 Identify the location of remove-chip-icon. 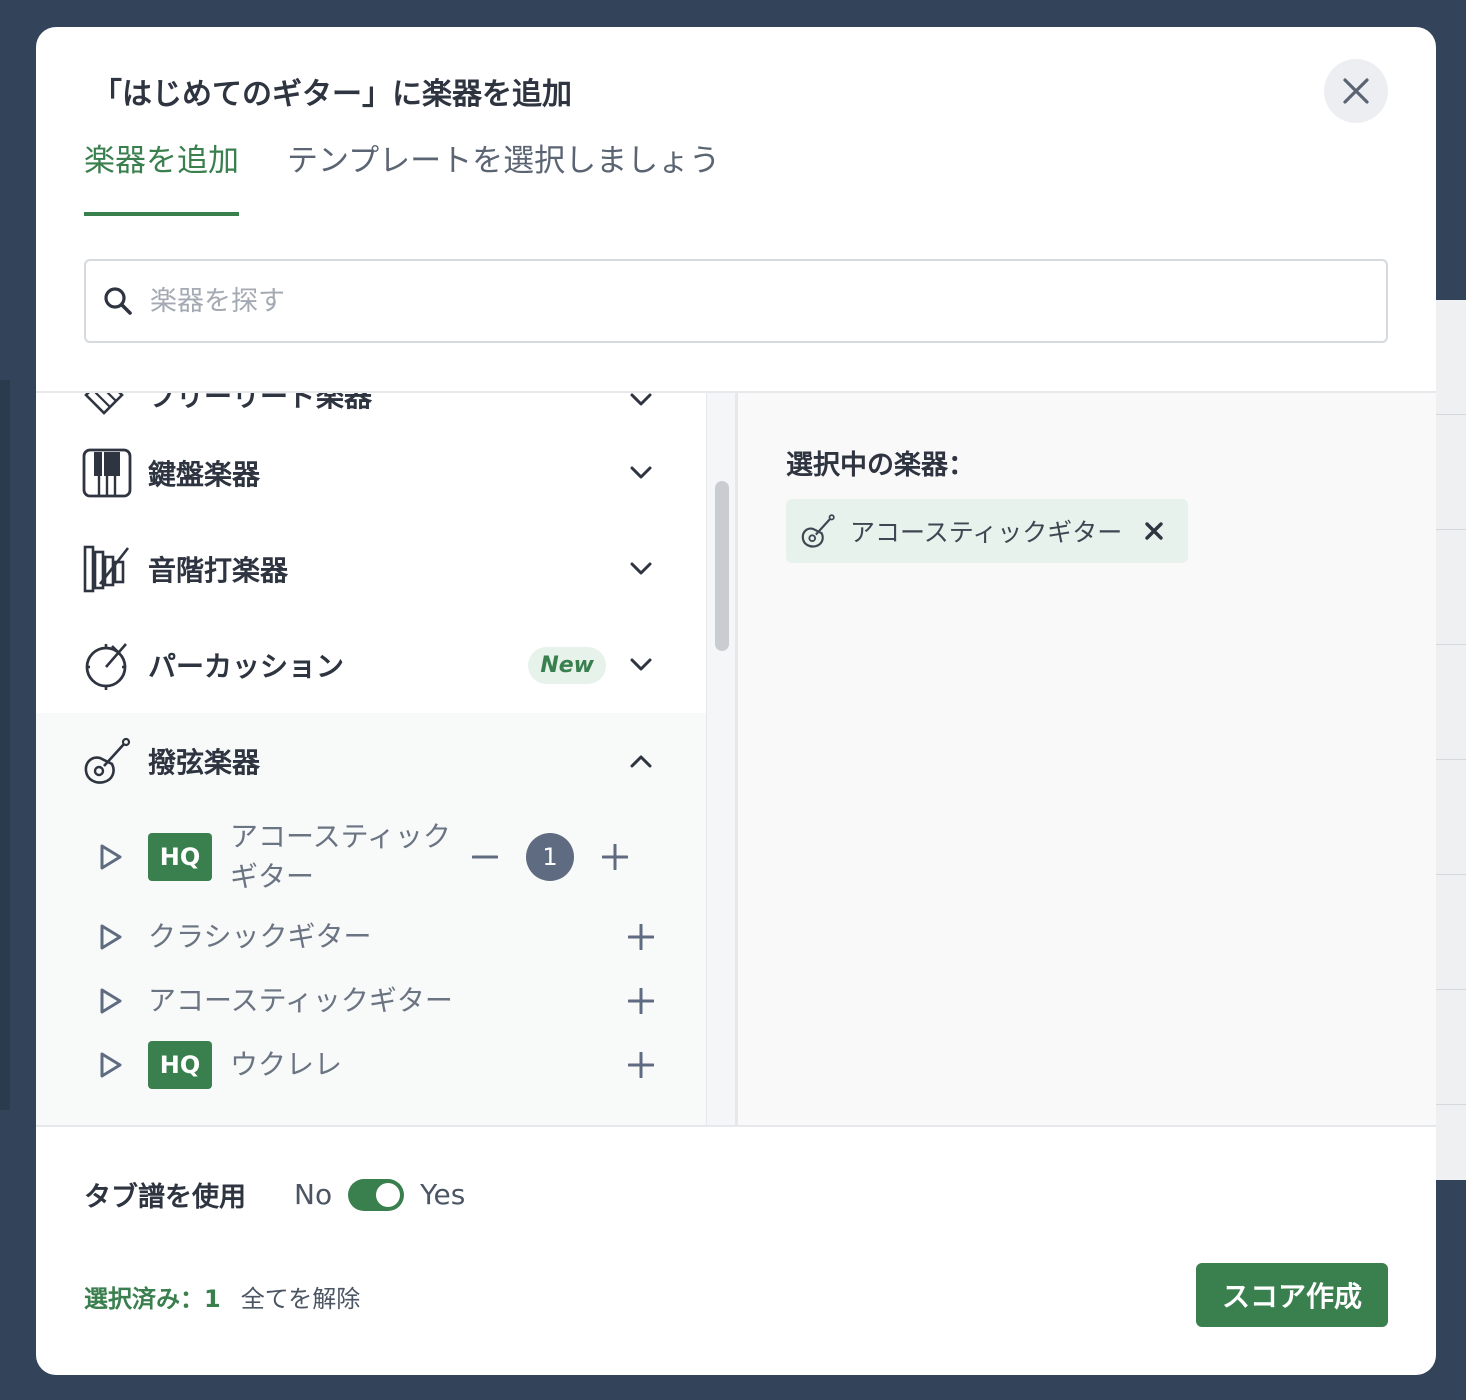
(1154, 531).